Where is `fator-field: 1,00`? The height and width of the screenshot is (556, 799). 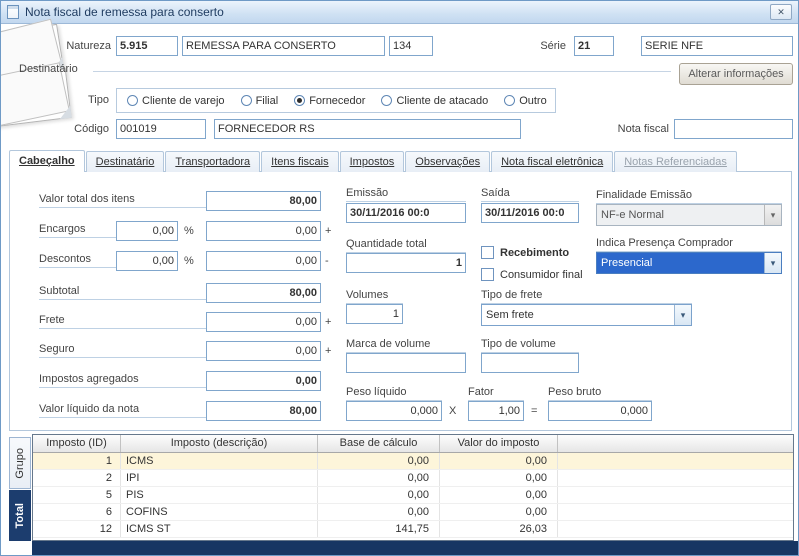 fator-field: 1,00 is located at coordinates (496, 411).